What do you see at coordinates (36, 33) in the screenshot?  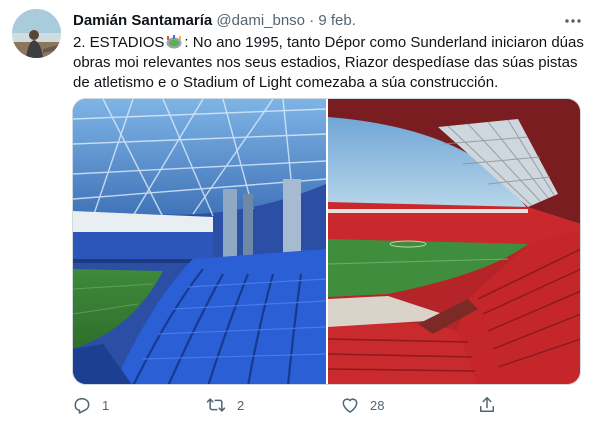 I see `avatar` at bounding box center [36, 33].